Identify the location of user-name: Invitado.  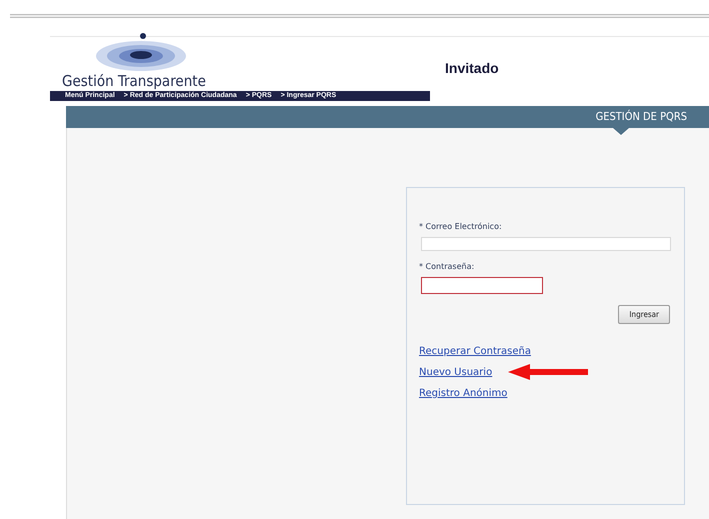
(472, 68).